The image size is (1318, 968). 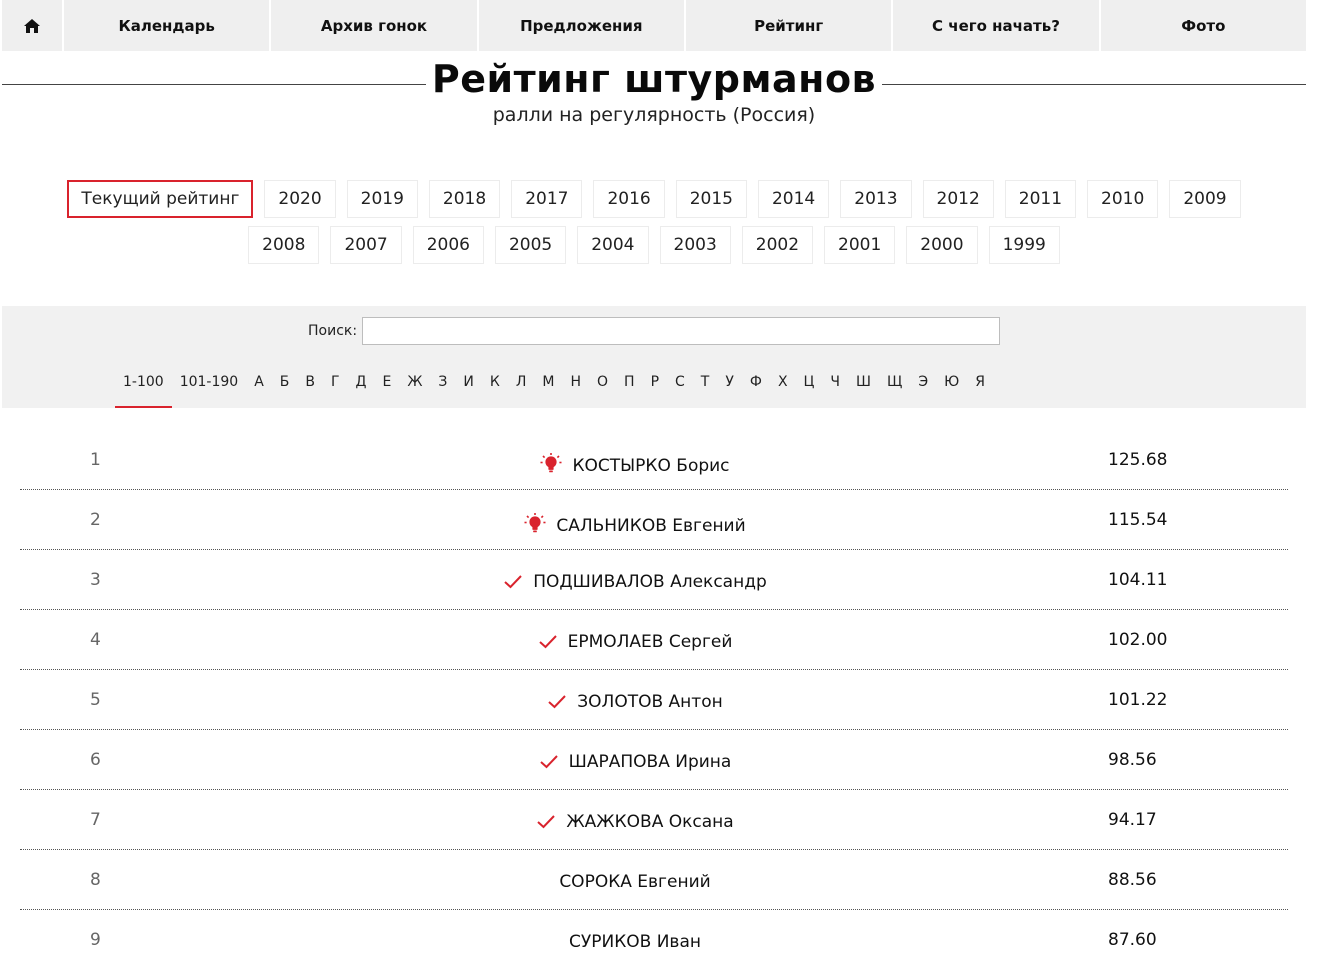 What do you see at coordinates (681, 331) in the screenshot?
I see `search-input` at bounding box center [681, 331].